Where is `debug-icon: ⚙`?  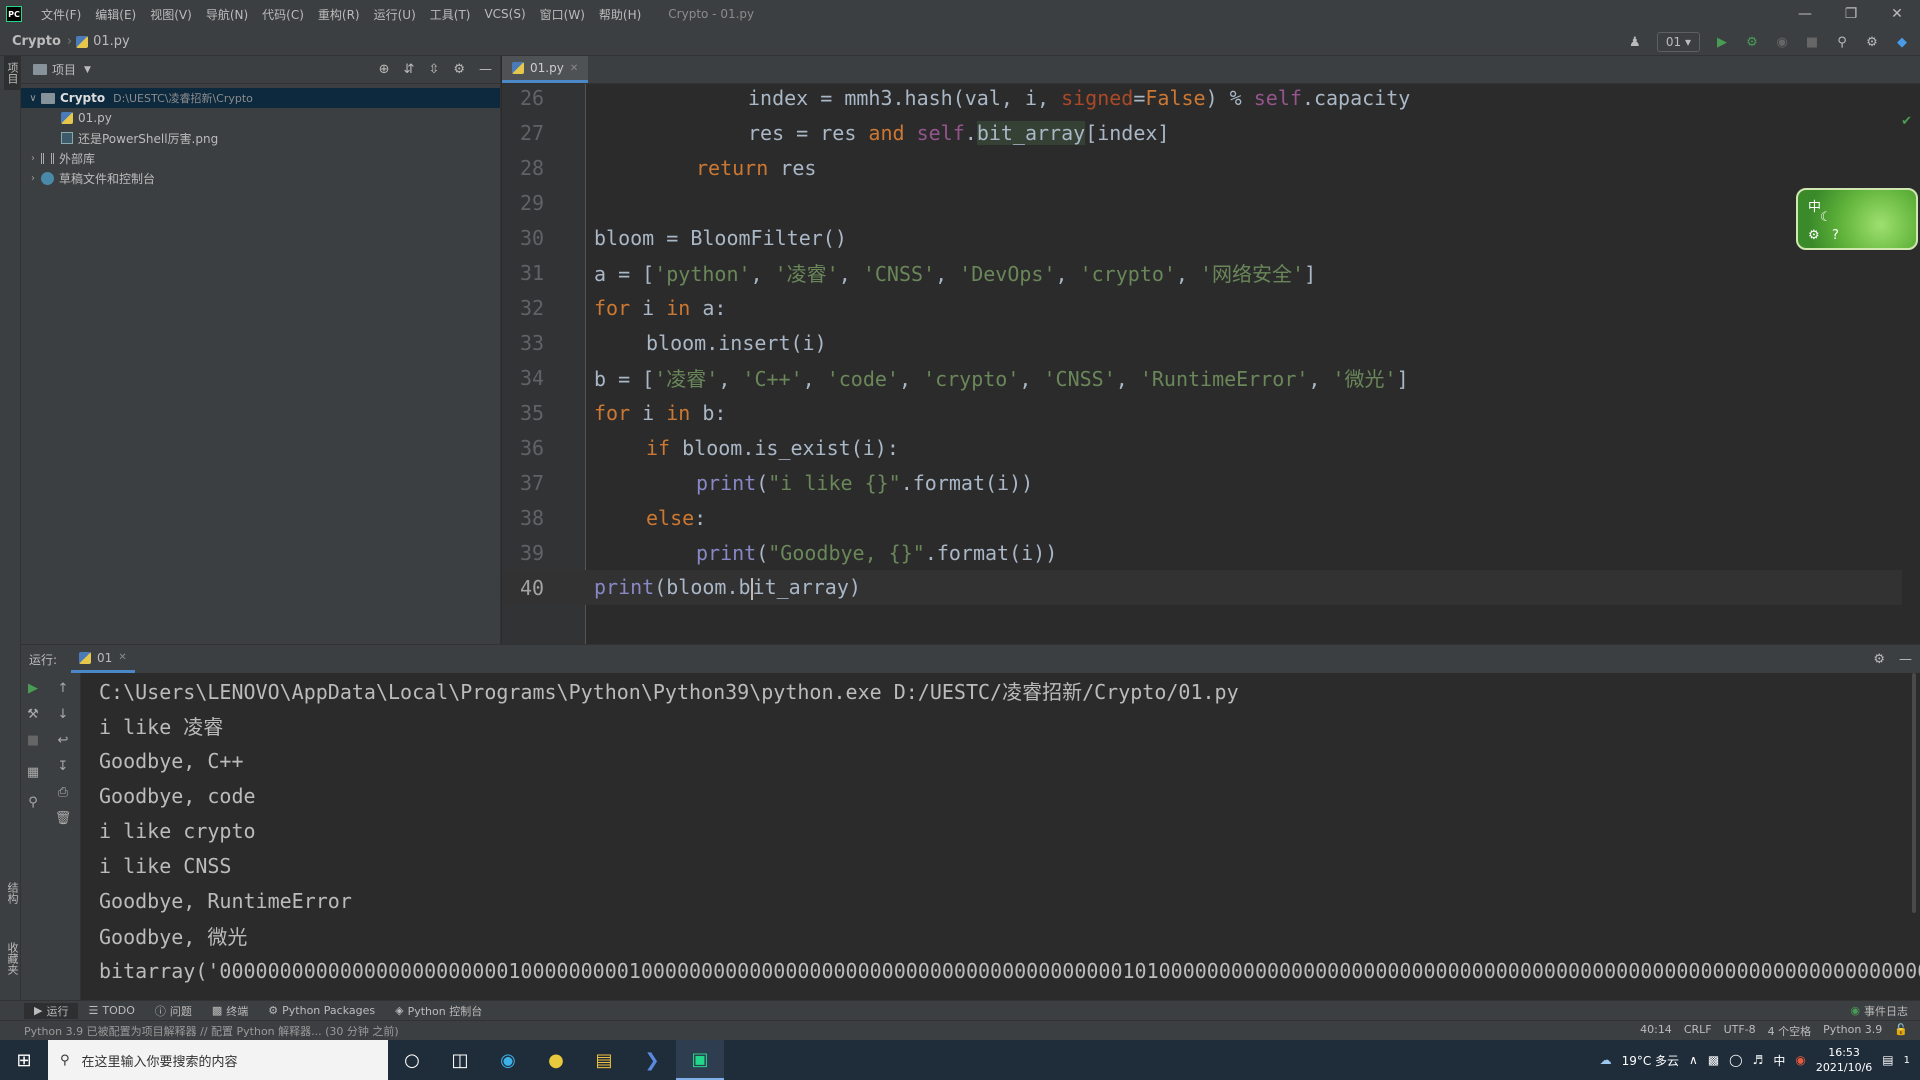 debug-icon: ⚙ is located at coordinates (1752, 42).